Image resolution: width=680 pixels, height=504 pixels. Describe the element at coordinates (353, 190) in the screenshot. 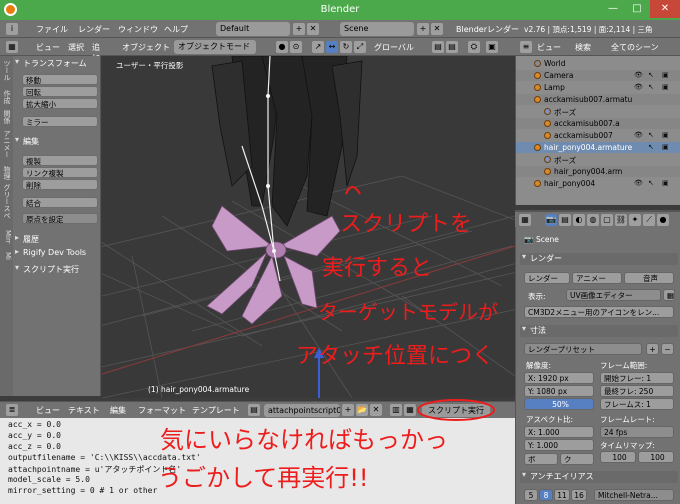

I see `annotation-flourish` at that location.